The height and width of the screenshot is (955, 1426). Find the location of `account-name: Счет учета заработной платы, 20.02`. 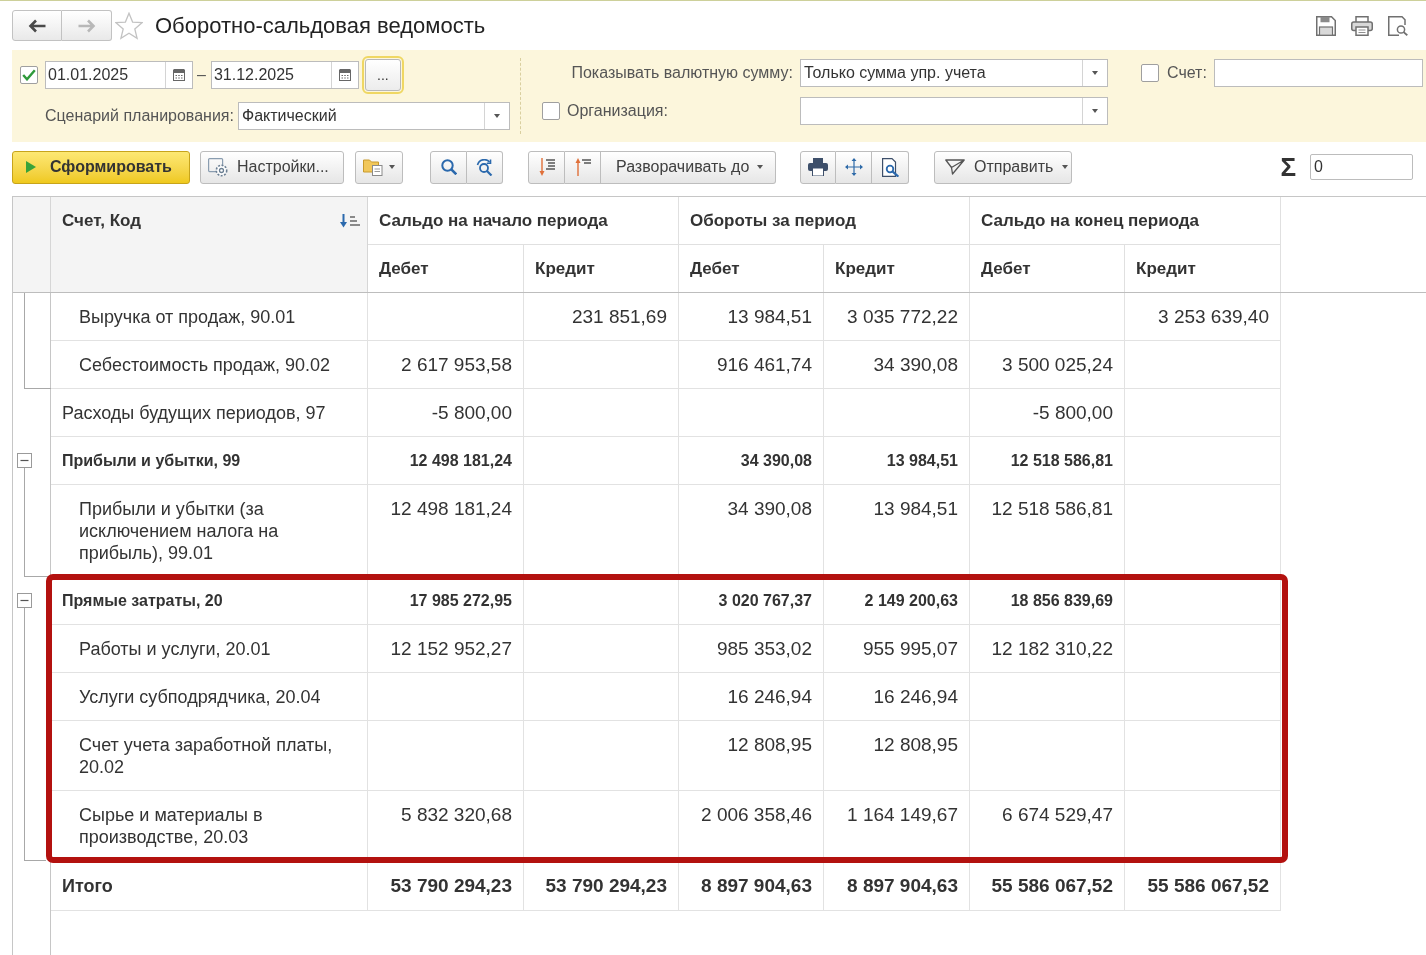

account-name: Счет учета заработной платы, 20.02 is located at coordinates (206, 756).